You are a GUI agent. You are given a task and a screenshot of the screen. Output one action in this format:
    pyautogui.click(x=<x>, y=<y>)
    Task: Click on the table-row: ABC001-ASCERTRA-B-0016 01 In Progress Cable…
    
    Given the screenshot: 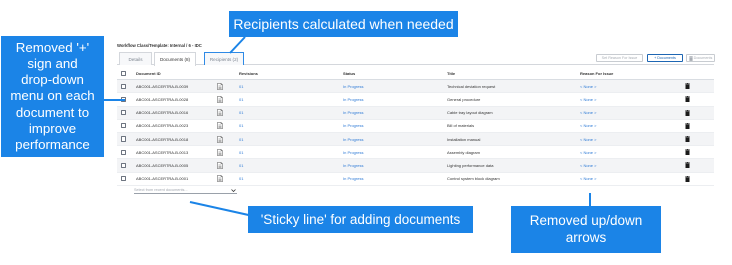 What is the action you would take?
    pyautogui.click(x=415, y=113)
    